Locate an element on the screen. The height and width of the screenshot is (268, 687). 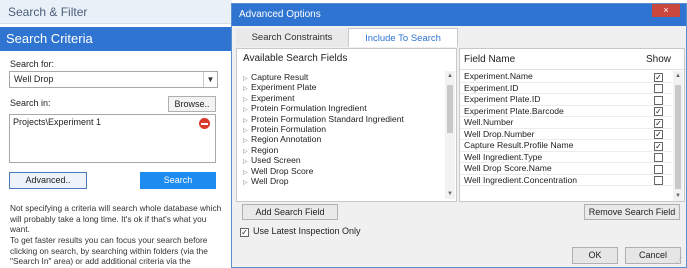
show-column-header: Show is located at coordinates (659, 59).